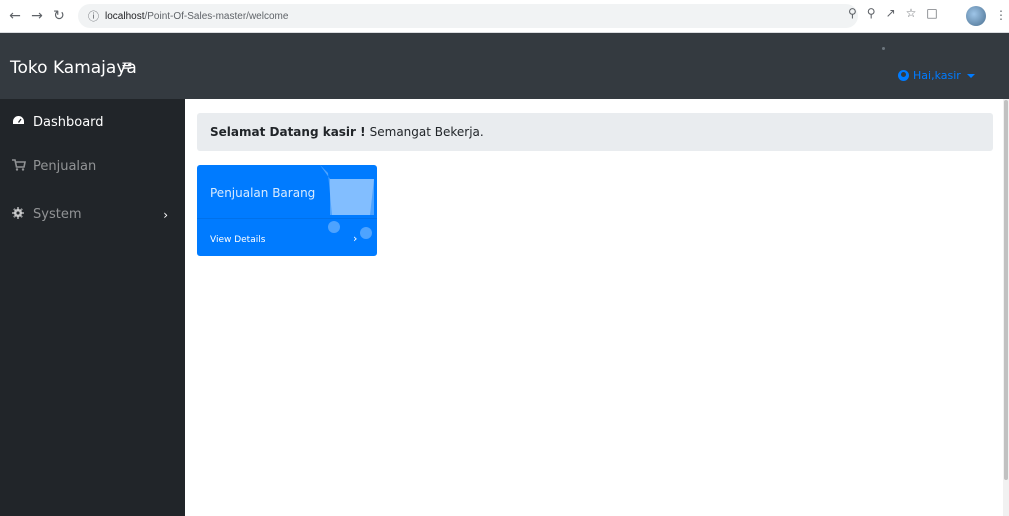 Image resolution: width=1009 pixels, height=516 pixels. I want to click on sidebar-item-label: Dashboard, so click(68, 122).